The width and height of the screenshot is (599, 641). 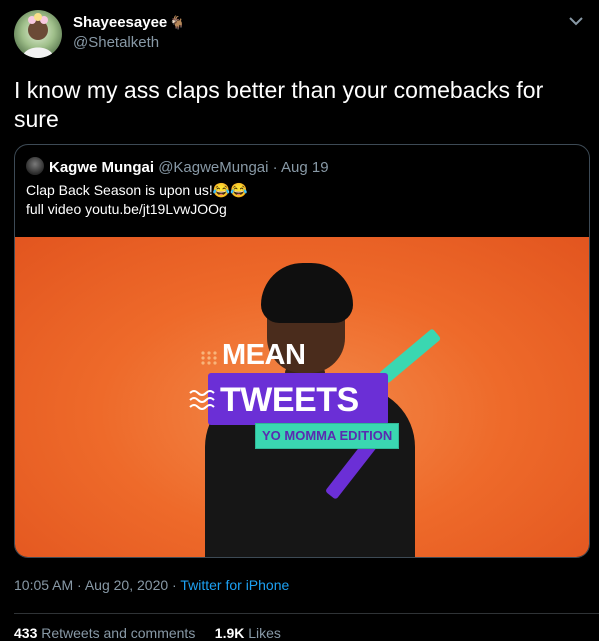 I want to click on goat-emoji-icon: 🐐, so click(x=177, y=22).